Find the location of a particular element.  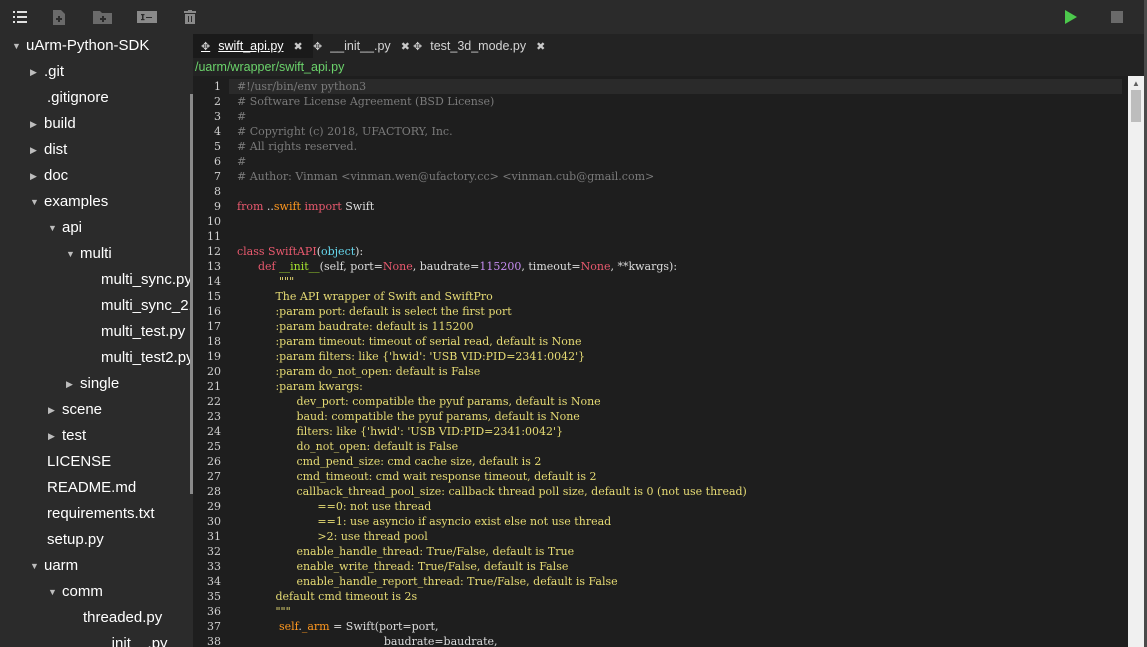

tree-item-folder: ▶ scene is located at coordinates (75, 411).